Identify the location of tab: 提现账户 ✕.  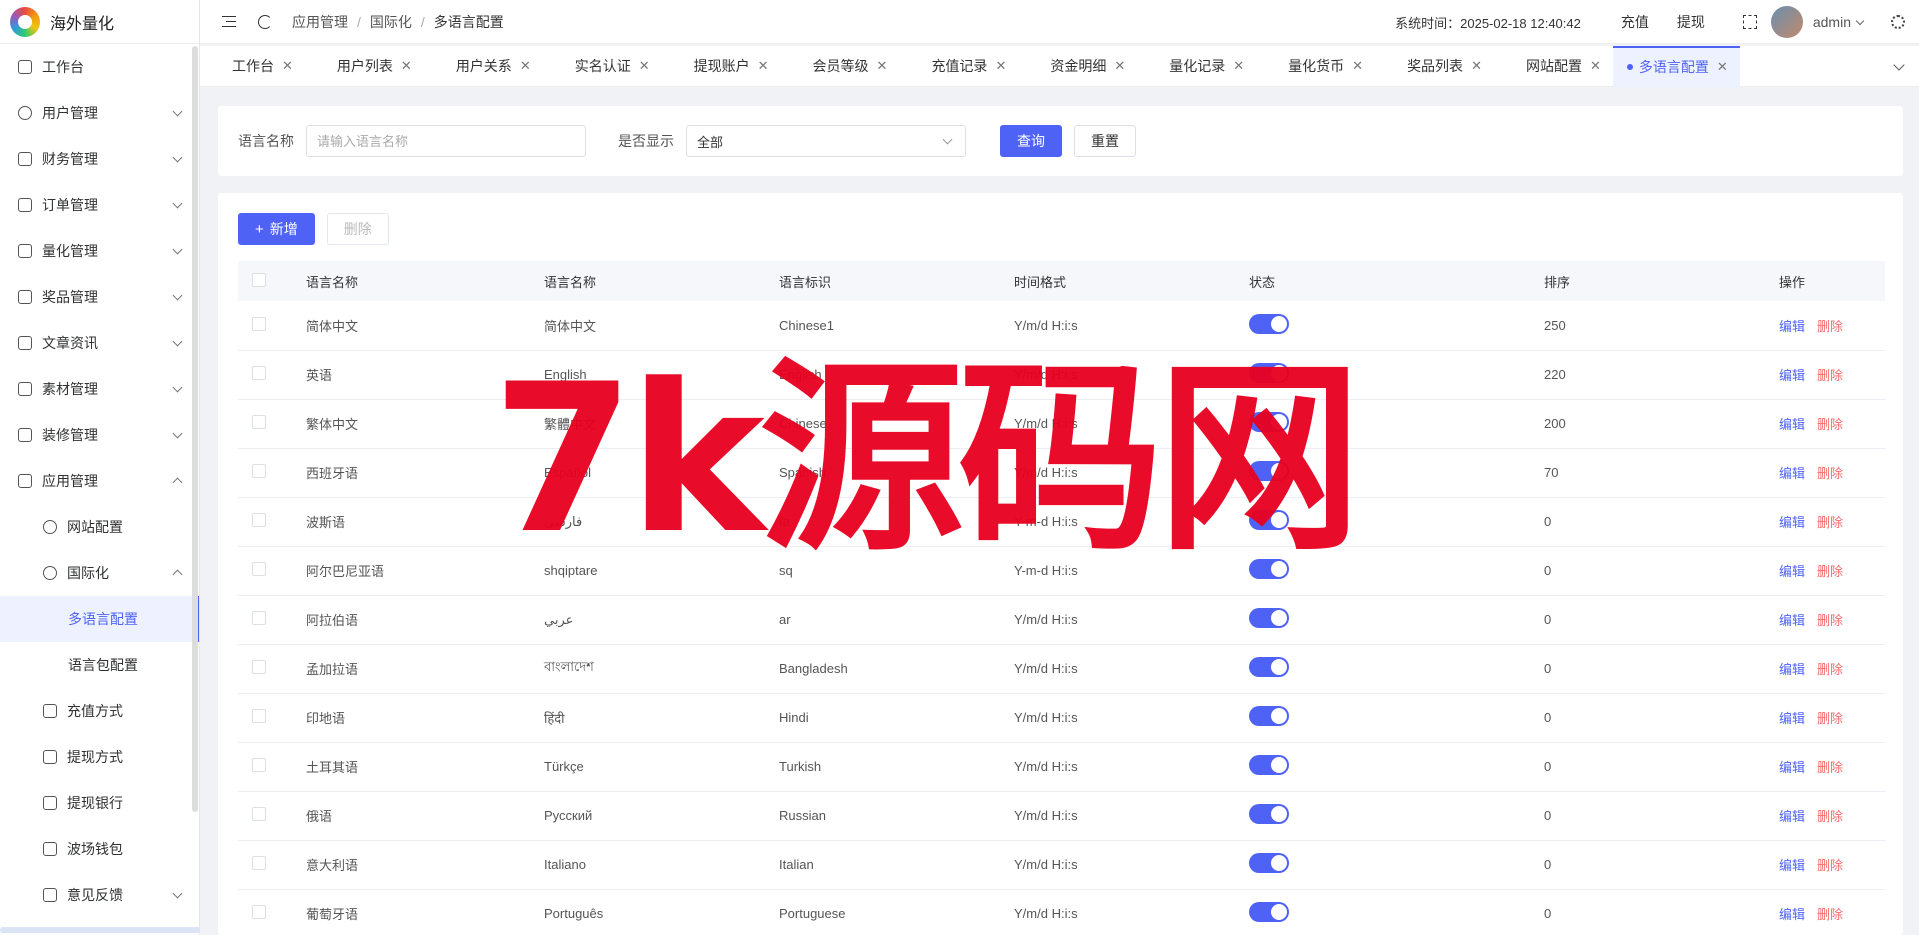
(721, 66).